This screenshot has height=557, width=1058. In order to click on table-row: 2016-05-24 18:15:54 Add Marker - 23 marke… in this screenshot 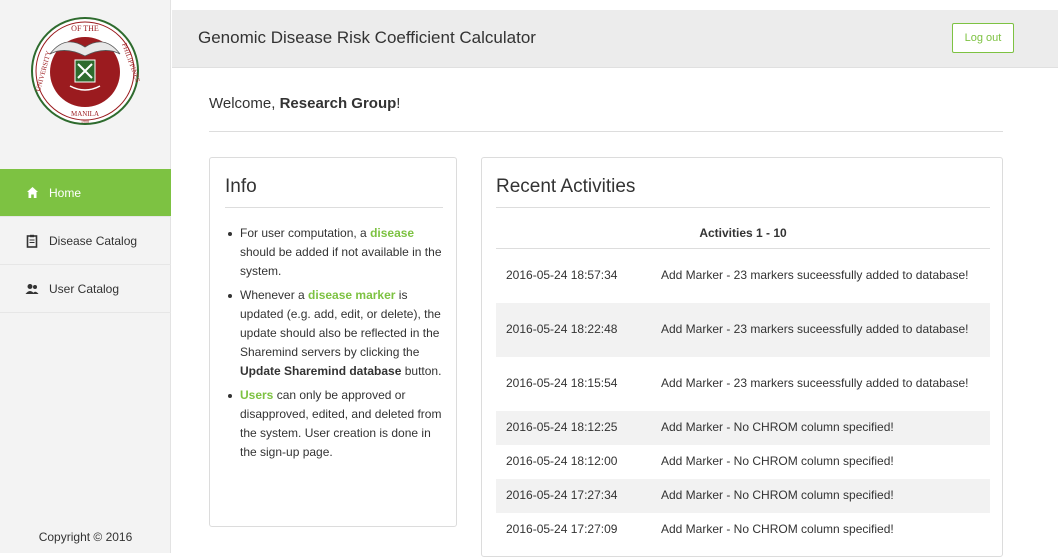, I will do `click(743, 383)`.